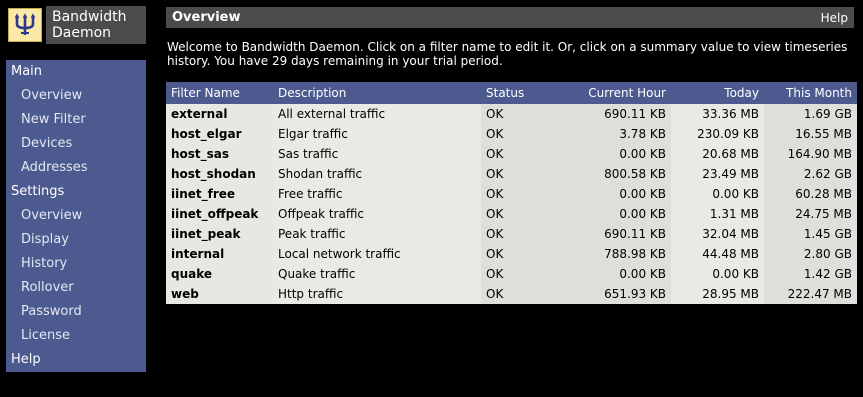 The height and width of the screenshot is (397, 863). What do you see at coordinates (810, 254) in the screenshot?
I see `this-month-value: 2.80 GB` at bounding box center [810, 254].